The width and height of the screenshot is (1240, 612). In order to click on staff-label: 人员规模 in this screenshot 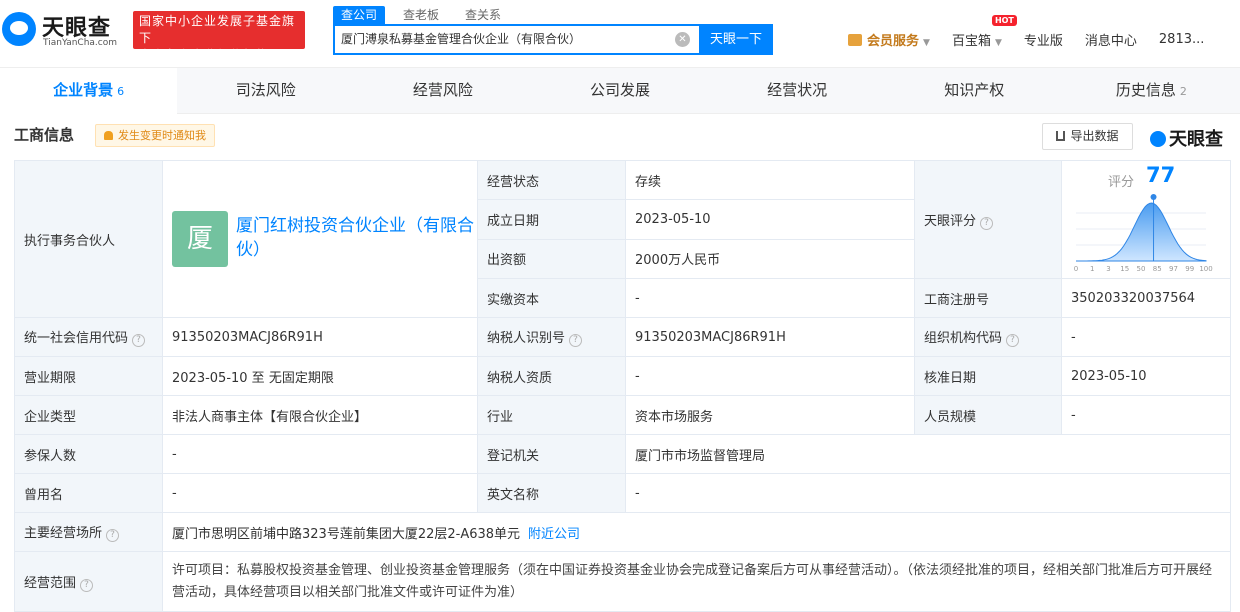, I will do `click(988, 415)`.